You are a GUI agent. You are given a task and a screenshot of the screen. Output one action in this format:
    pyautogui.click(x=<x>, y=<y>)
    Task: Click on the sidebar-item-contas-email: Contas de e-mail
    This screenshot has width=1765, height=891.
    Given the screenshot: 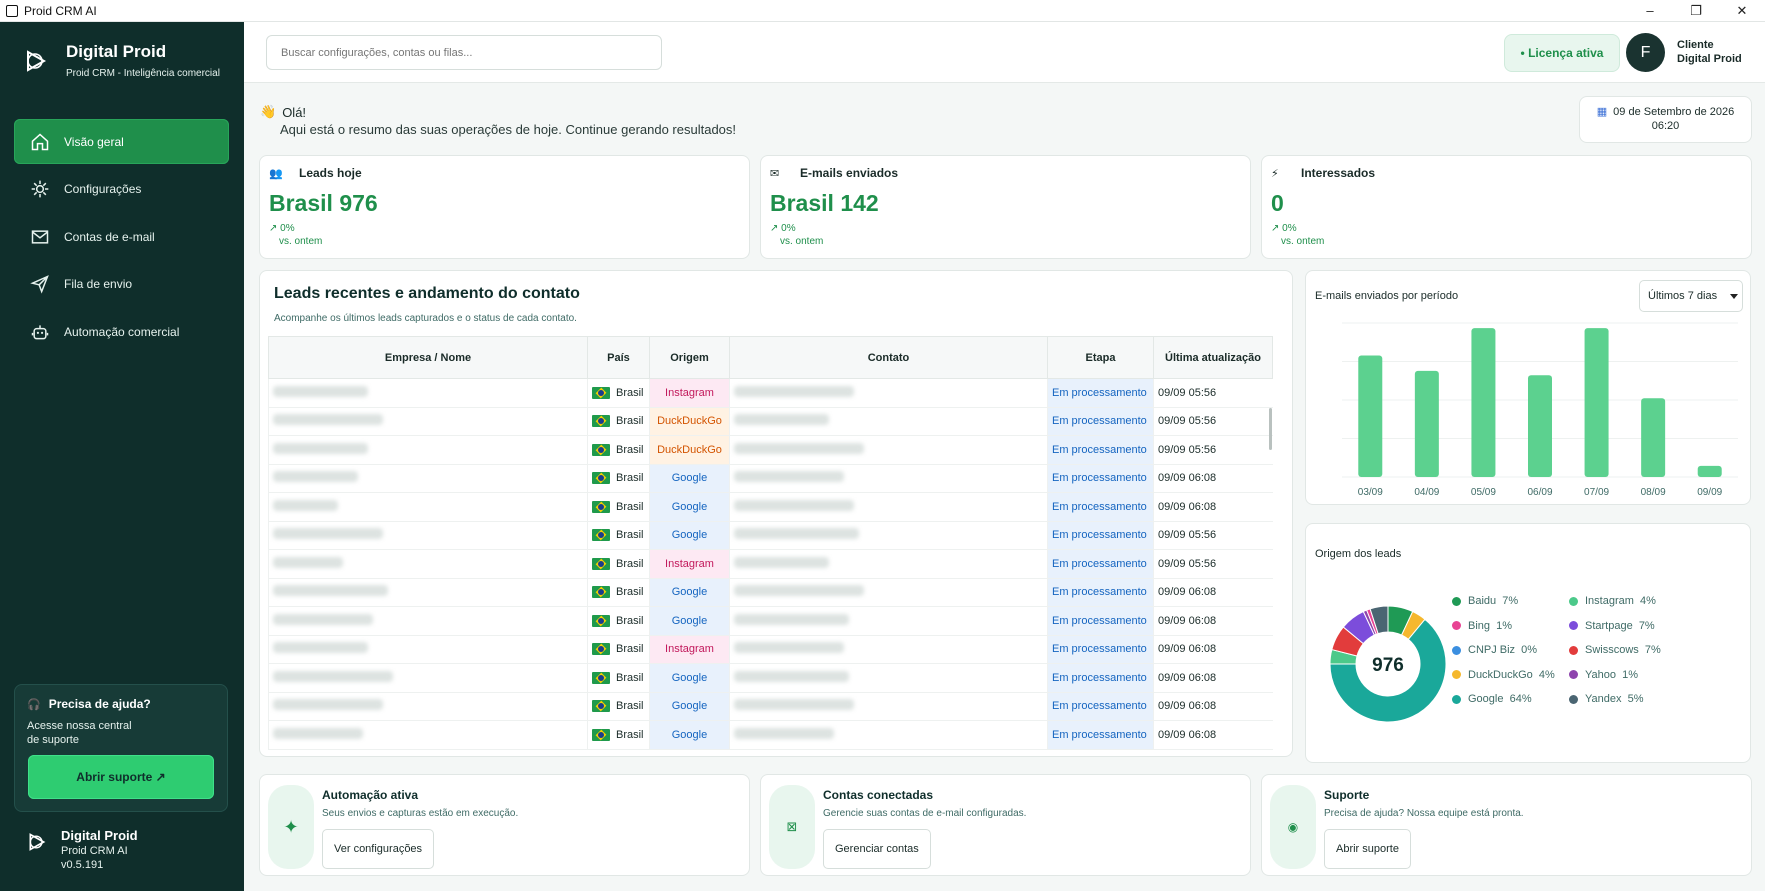 What is the action you would take?
    pyautogui.click(x=121, y=236)
    